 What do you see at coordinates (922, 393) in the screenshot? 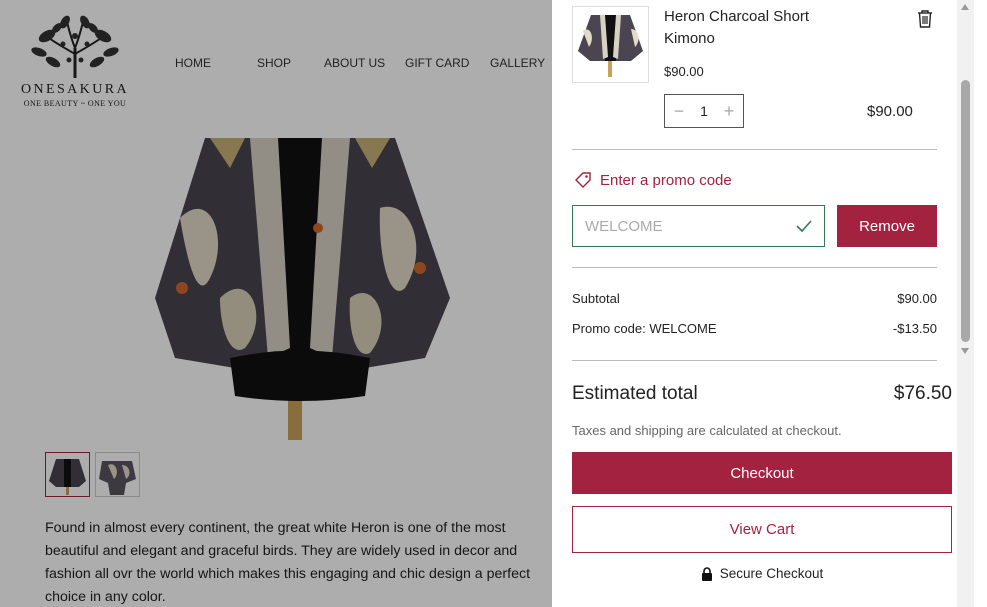
I see `estimated-total-value: $76.50` at bounding box center [922, 393].